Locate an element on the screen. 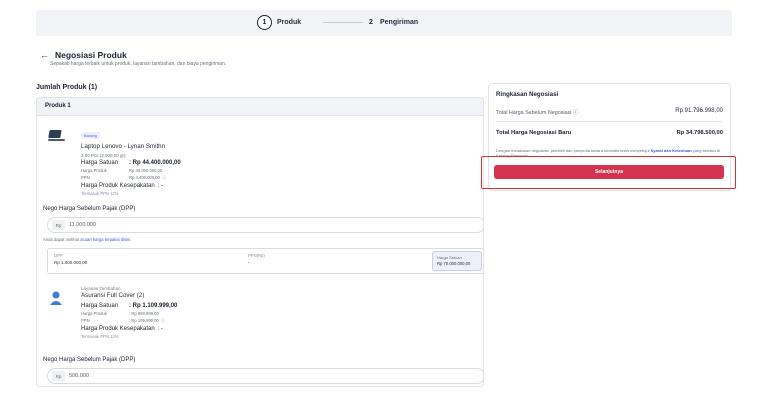 Image resolution: width=767 pixels, height=405 pixels. step-connector is located at coordinates (343, 22).